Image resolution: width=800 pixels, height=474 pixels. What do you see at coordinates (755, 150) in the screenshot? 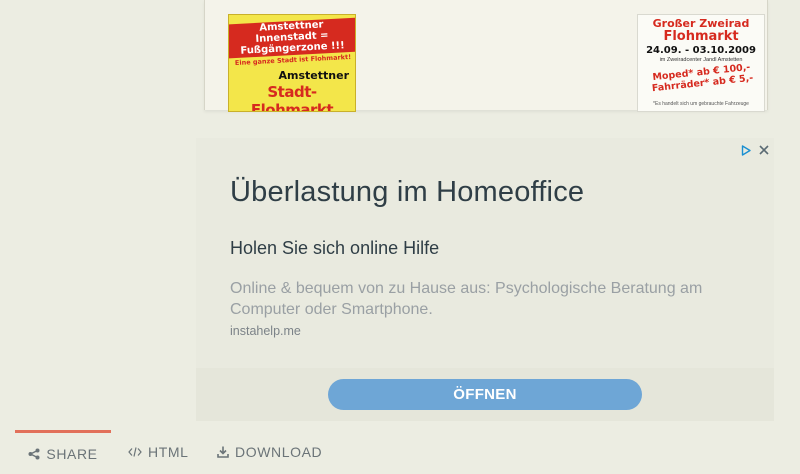
I see `ad-choices` at bounding box center [755, 150].